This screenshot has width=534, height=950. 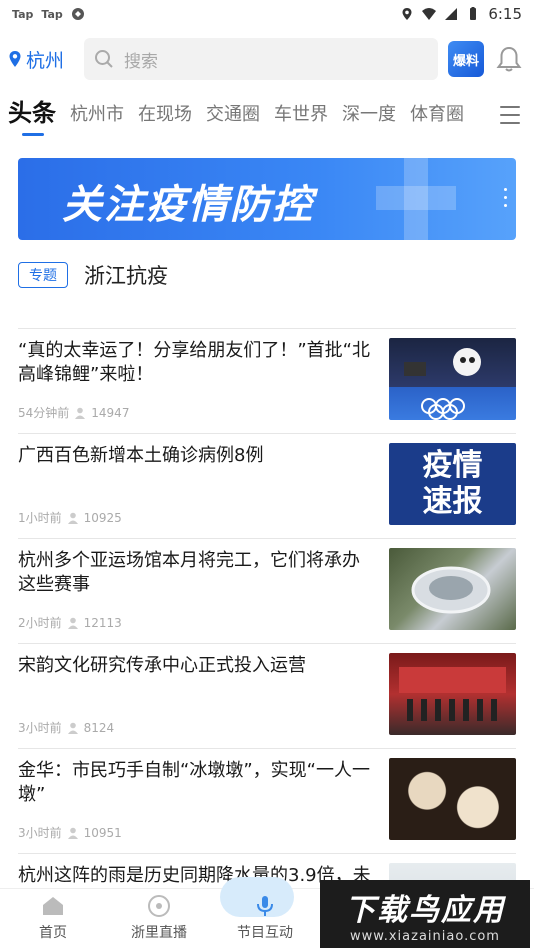 I want to click on news-thumbnail: 疫情 速报, so click(x=452, y=484).